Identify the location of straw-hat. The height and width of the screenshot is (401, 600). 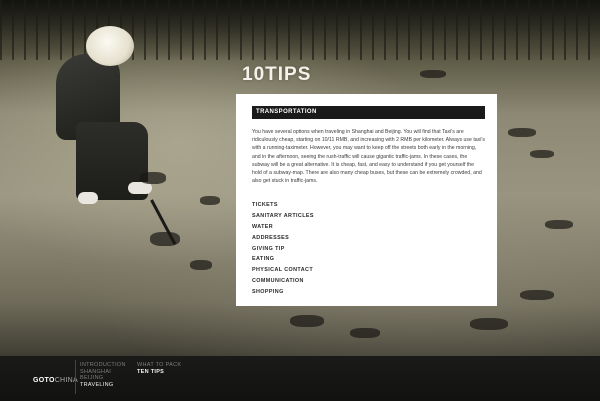
(110, 46).